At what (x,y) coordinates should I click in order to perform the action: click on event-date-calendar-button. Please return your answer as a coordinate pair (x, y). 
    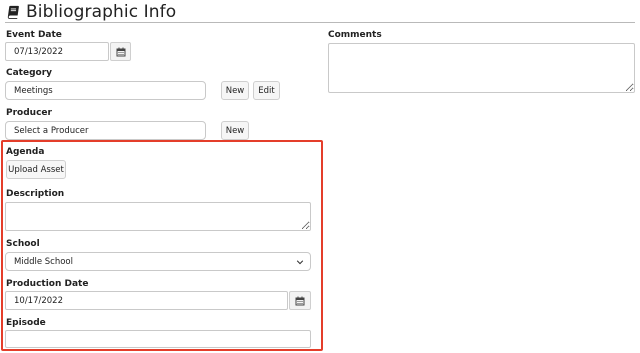
    Looking at the image, I should click on (120, 51).